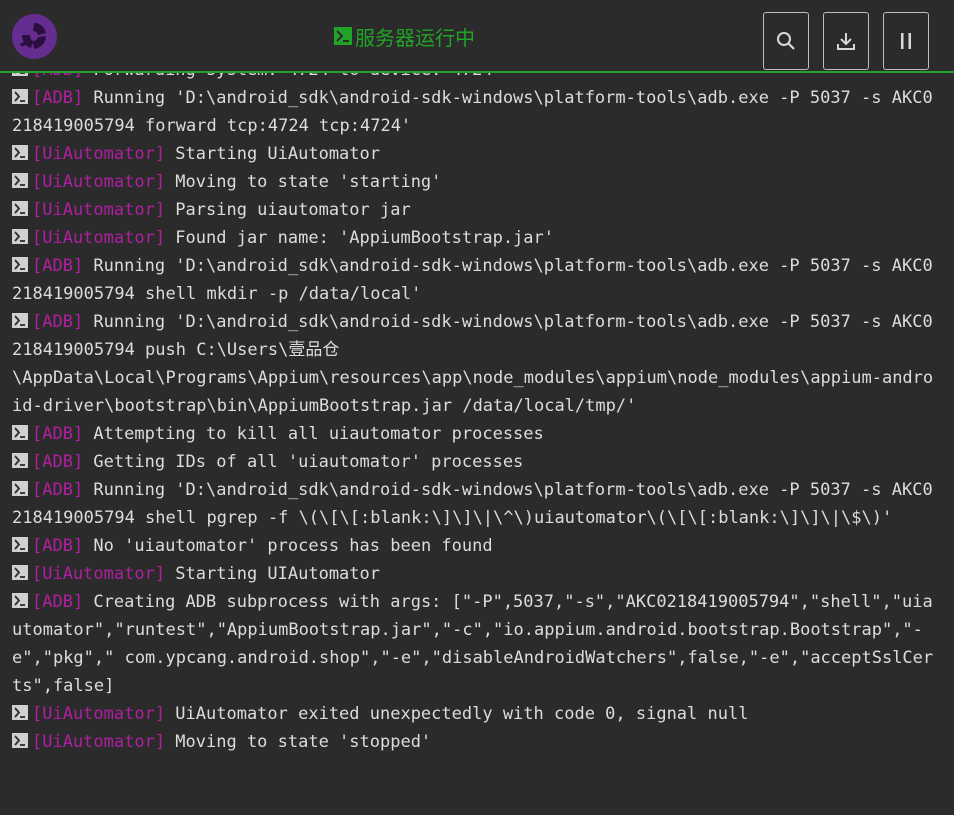  What do you see at coordinates (303, 182) in the screenshot?
I see `log-entry-message: Moving to state 'starting'` at bounding box center [303, 182].